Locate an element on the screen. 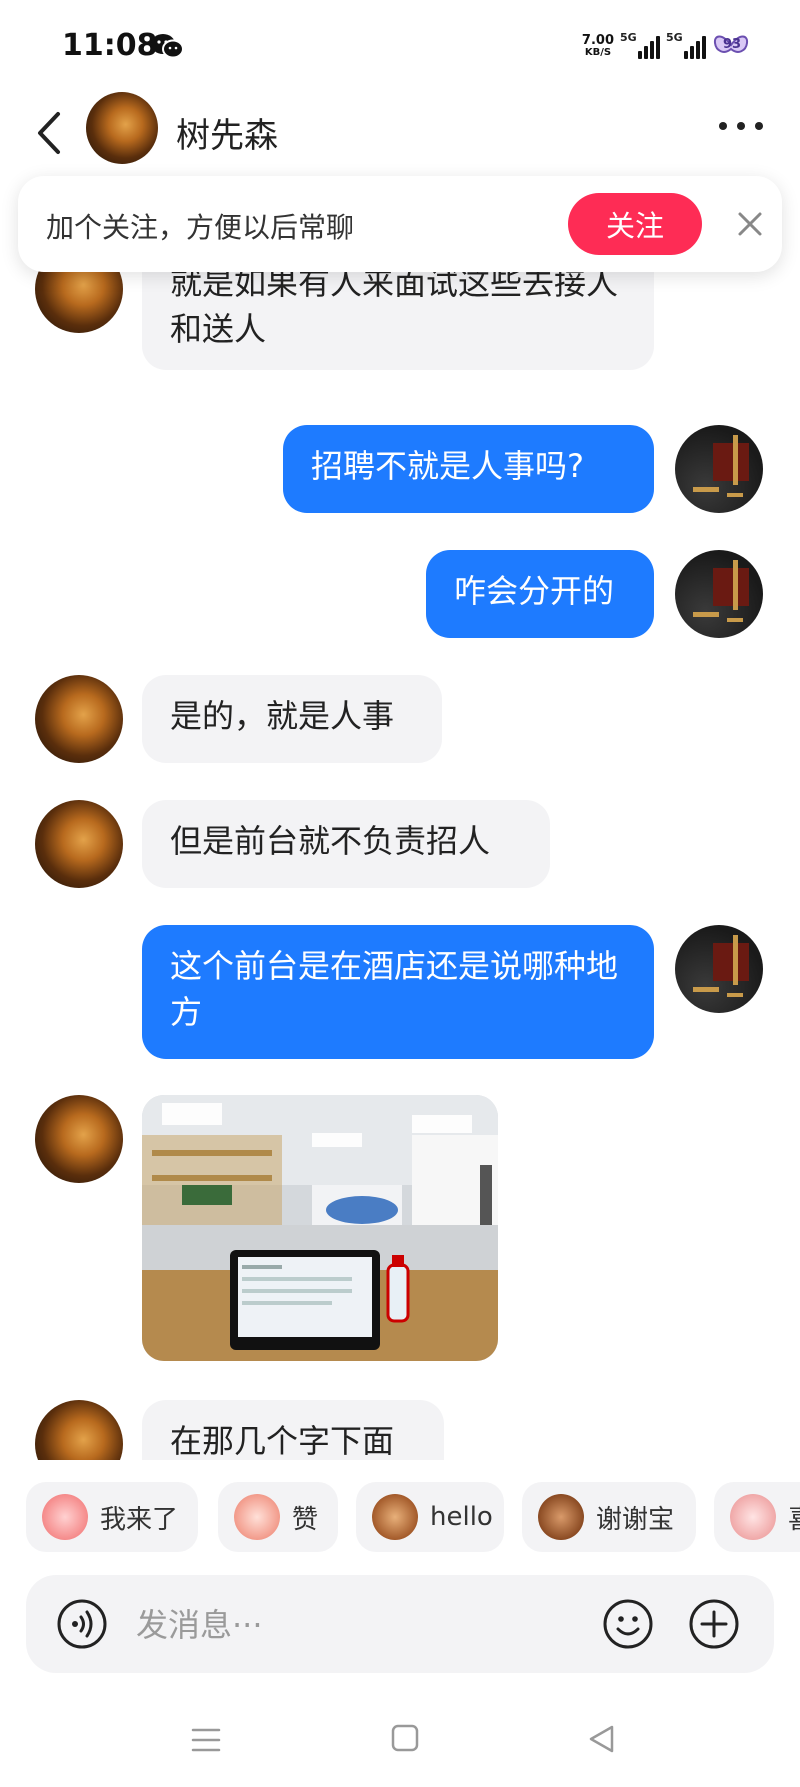 The height and width of the screenshot is (1787, 800). message-bubble-incoming: 在那几个字下面 is located at coordinates (293, 1430).